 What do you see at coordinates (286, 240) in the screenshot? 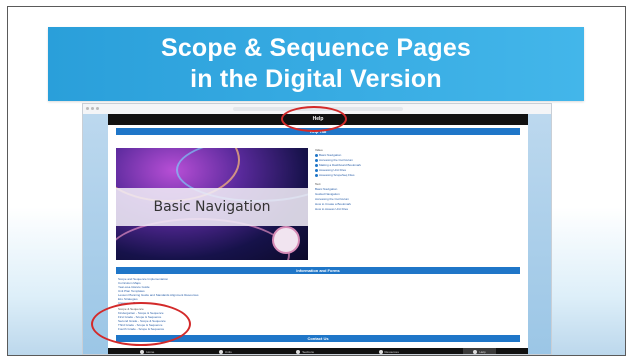
I see `logo-badge-icon` at bounding box center [286, 240].